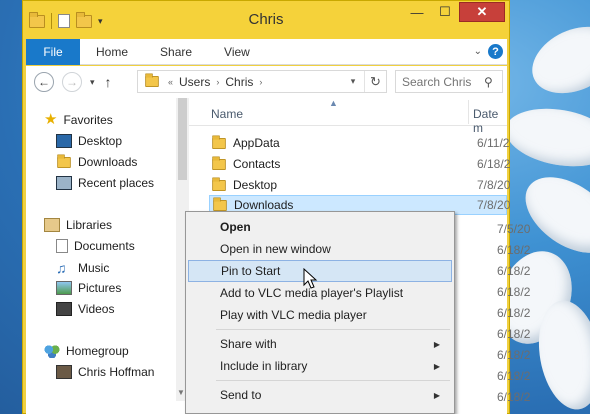 The image size is (590, 414). I want to click on nav-music: ♫ Music, so click(82, 268).